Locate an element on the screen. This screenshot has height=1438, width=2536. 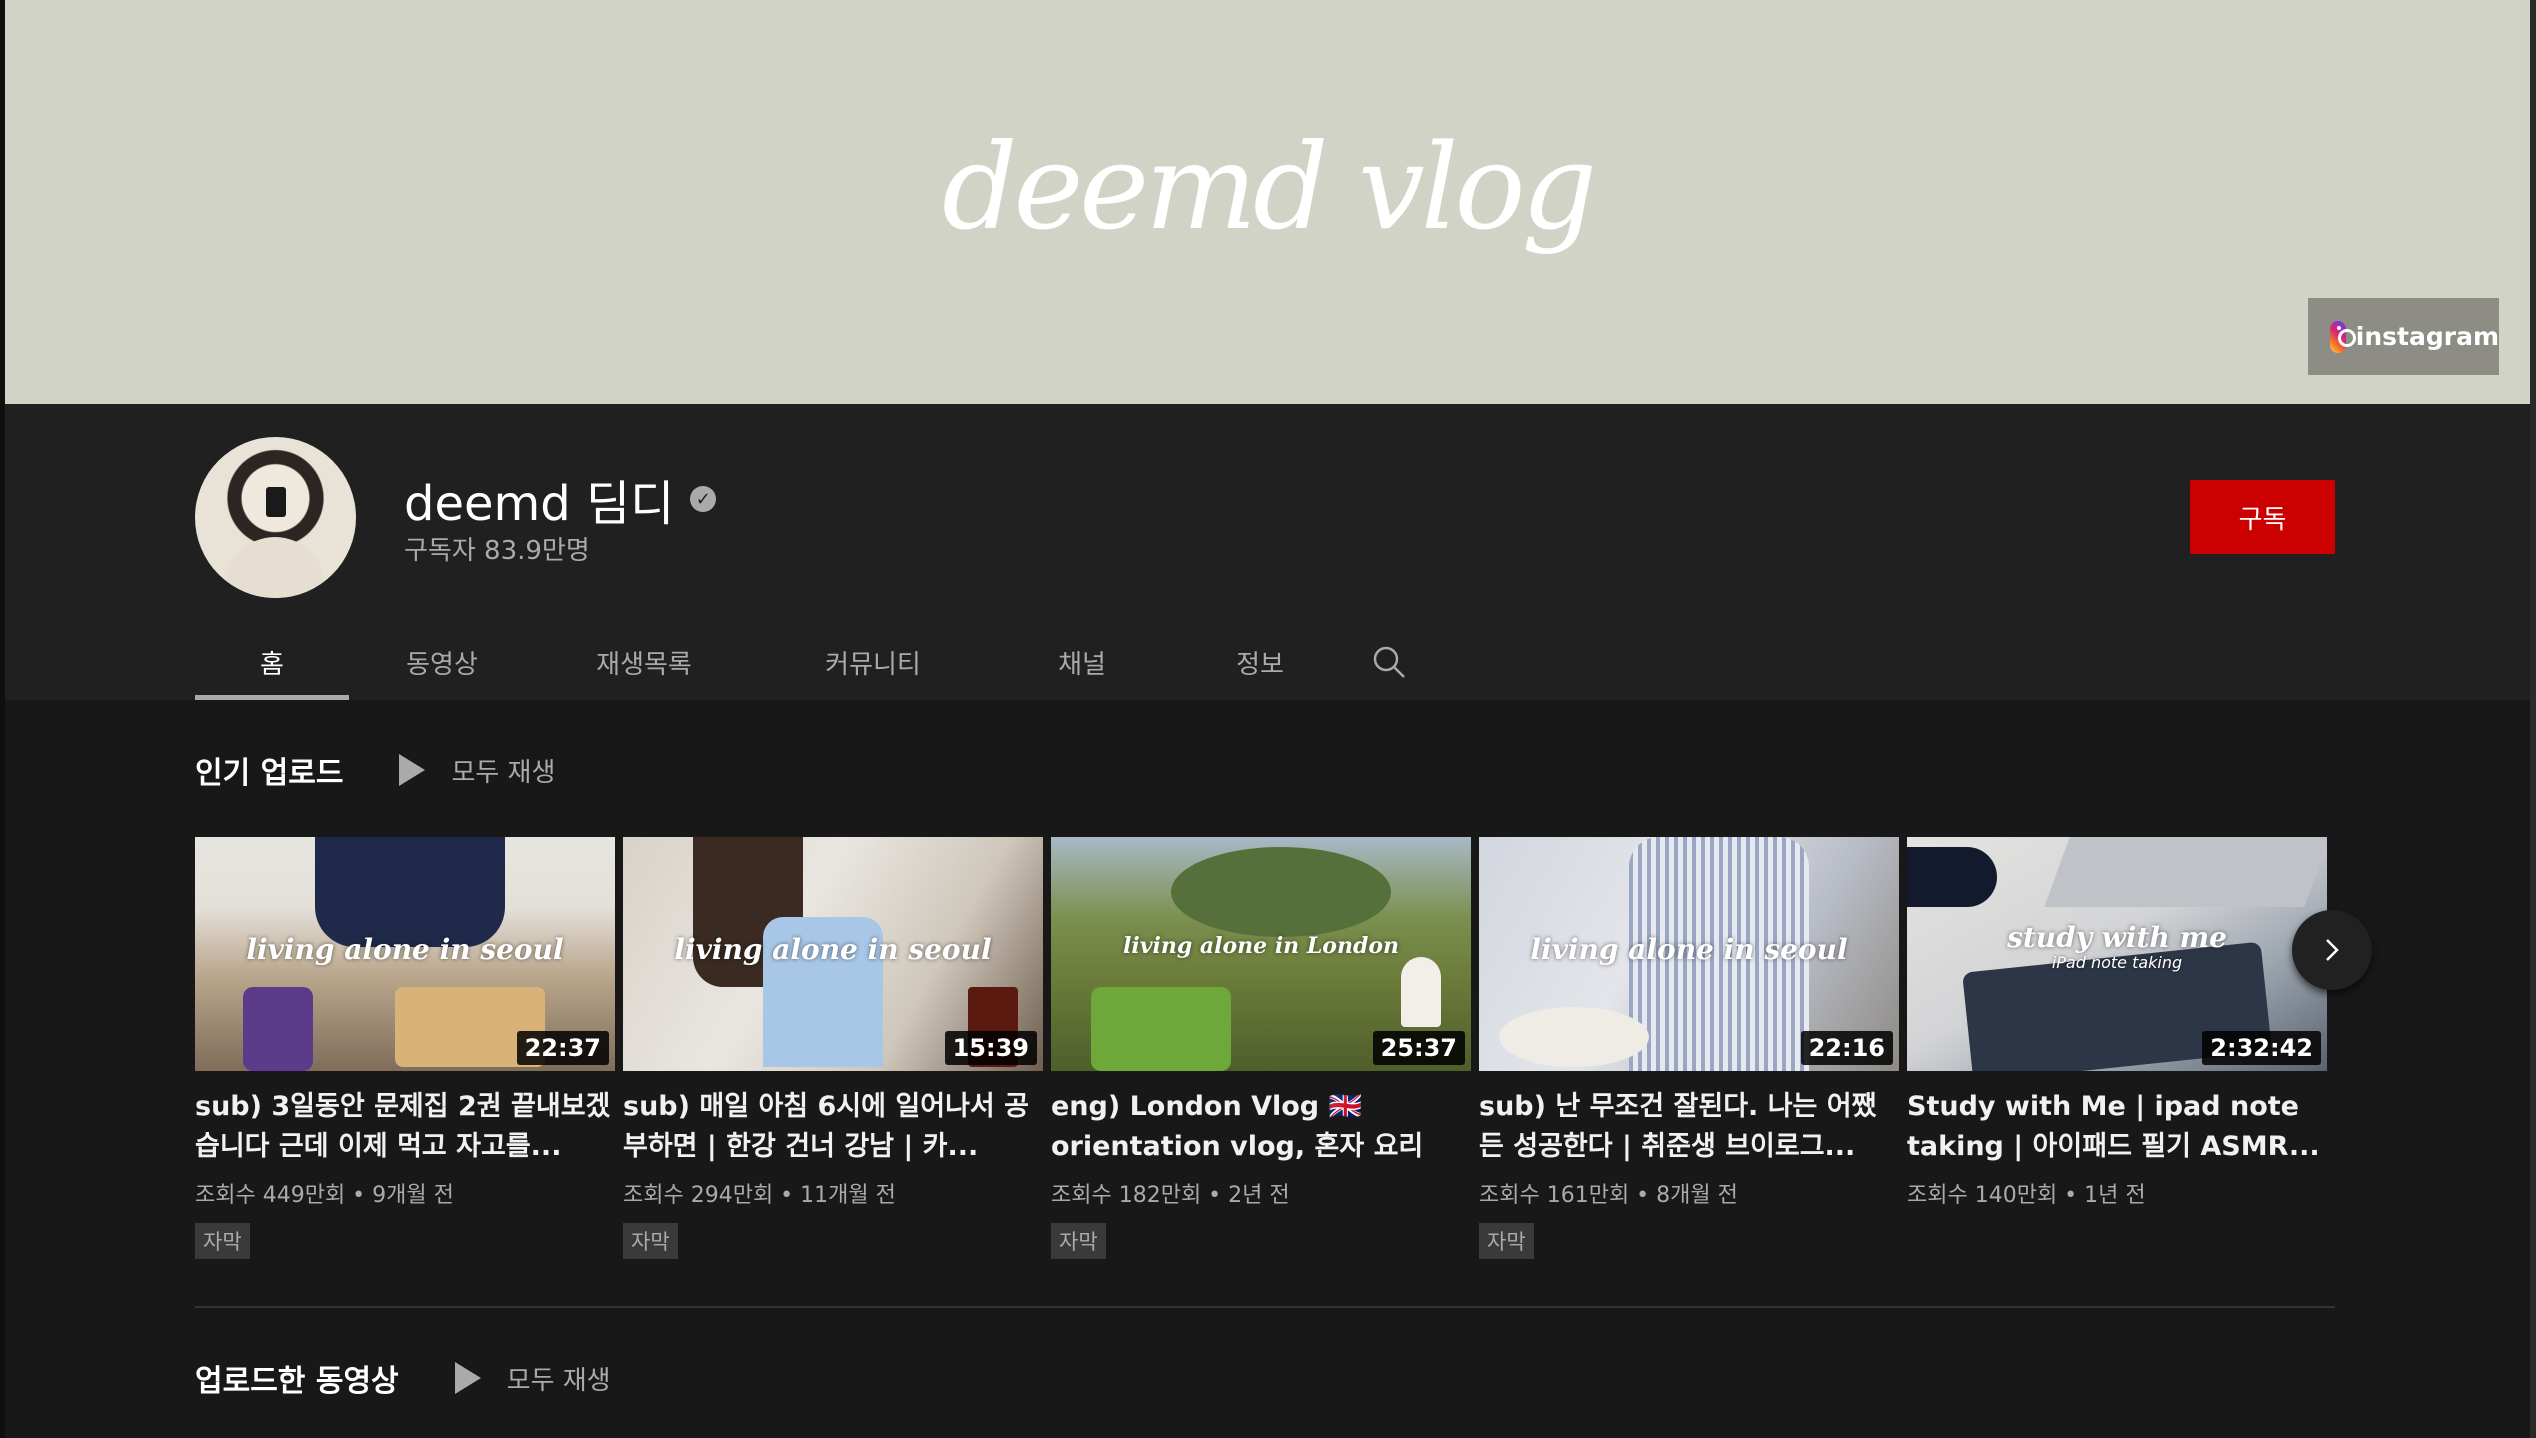
duration-badge: 15:39 is located at coordinates (990, 1048).